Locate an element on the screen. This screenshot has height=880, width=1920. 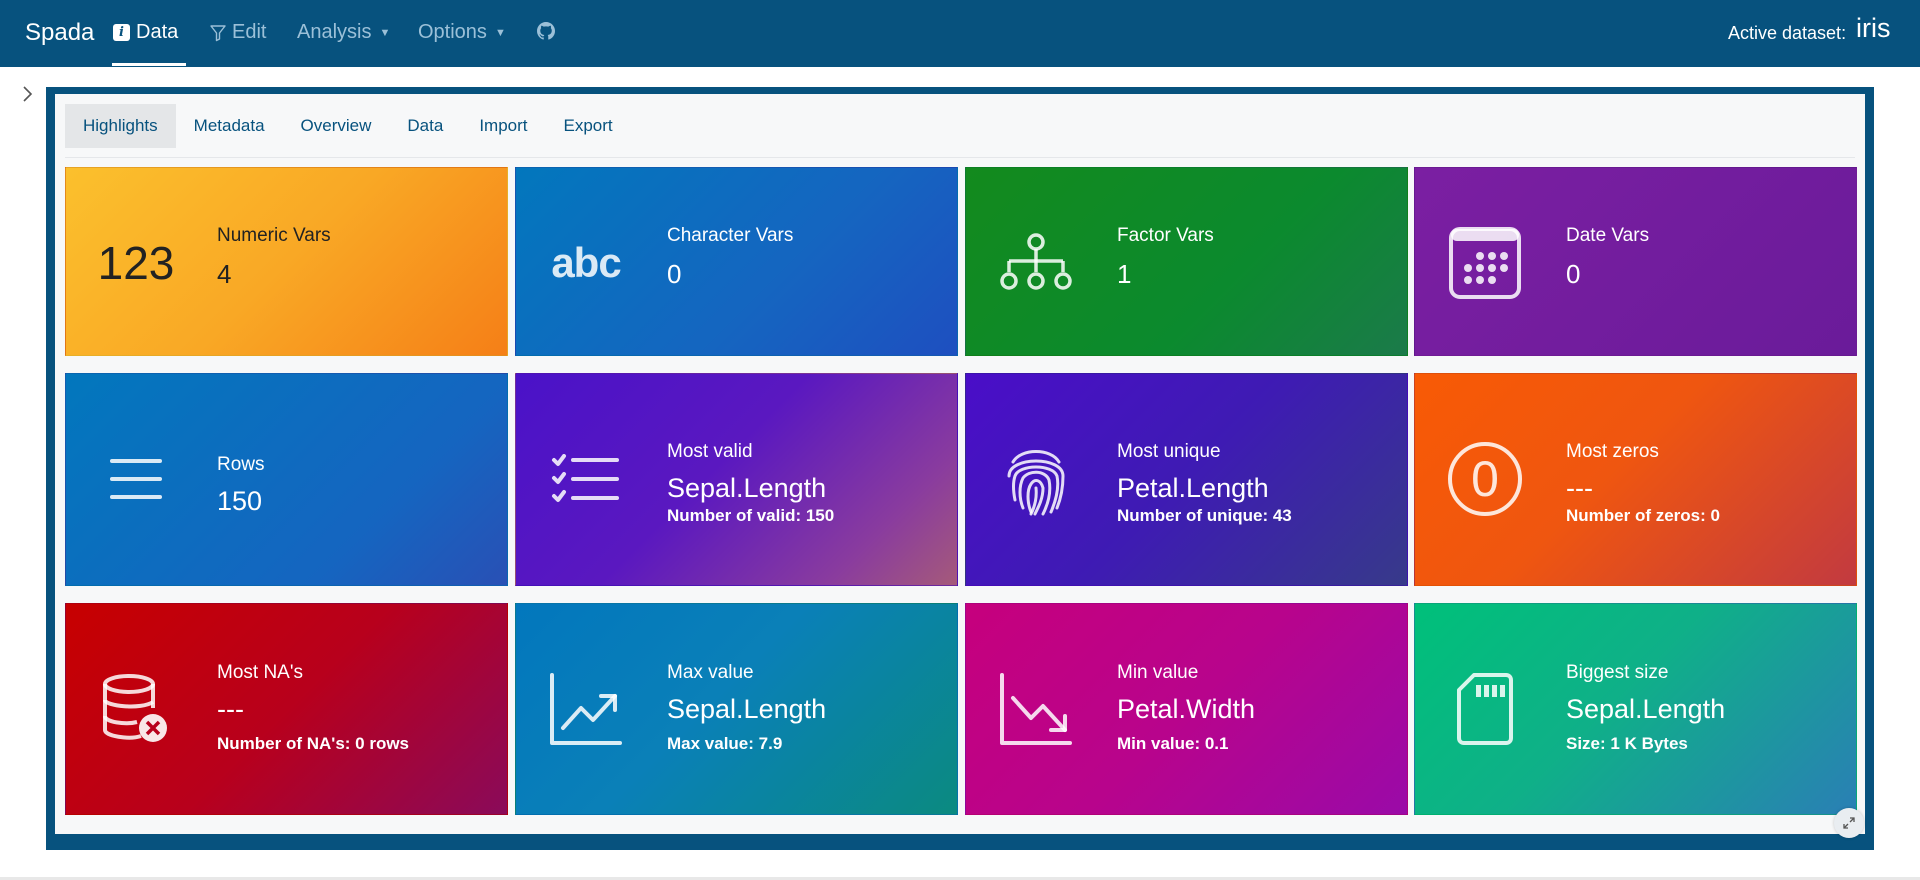
tab-overview: Overview is located at coordinates (336, 126).